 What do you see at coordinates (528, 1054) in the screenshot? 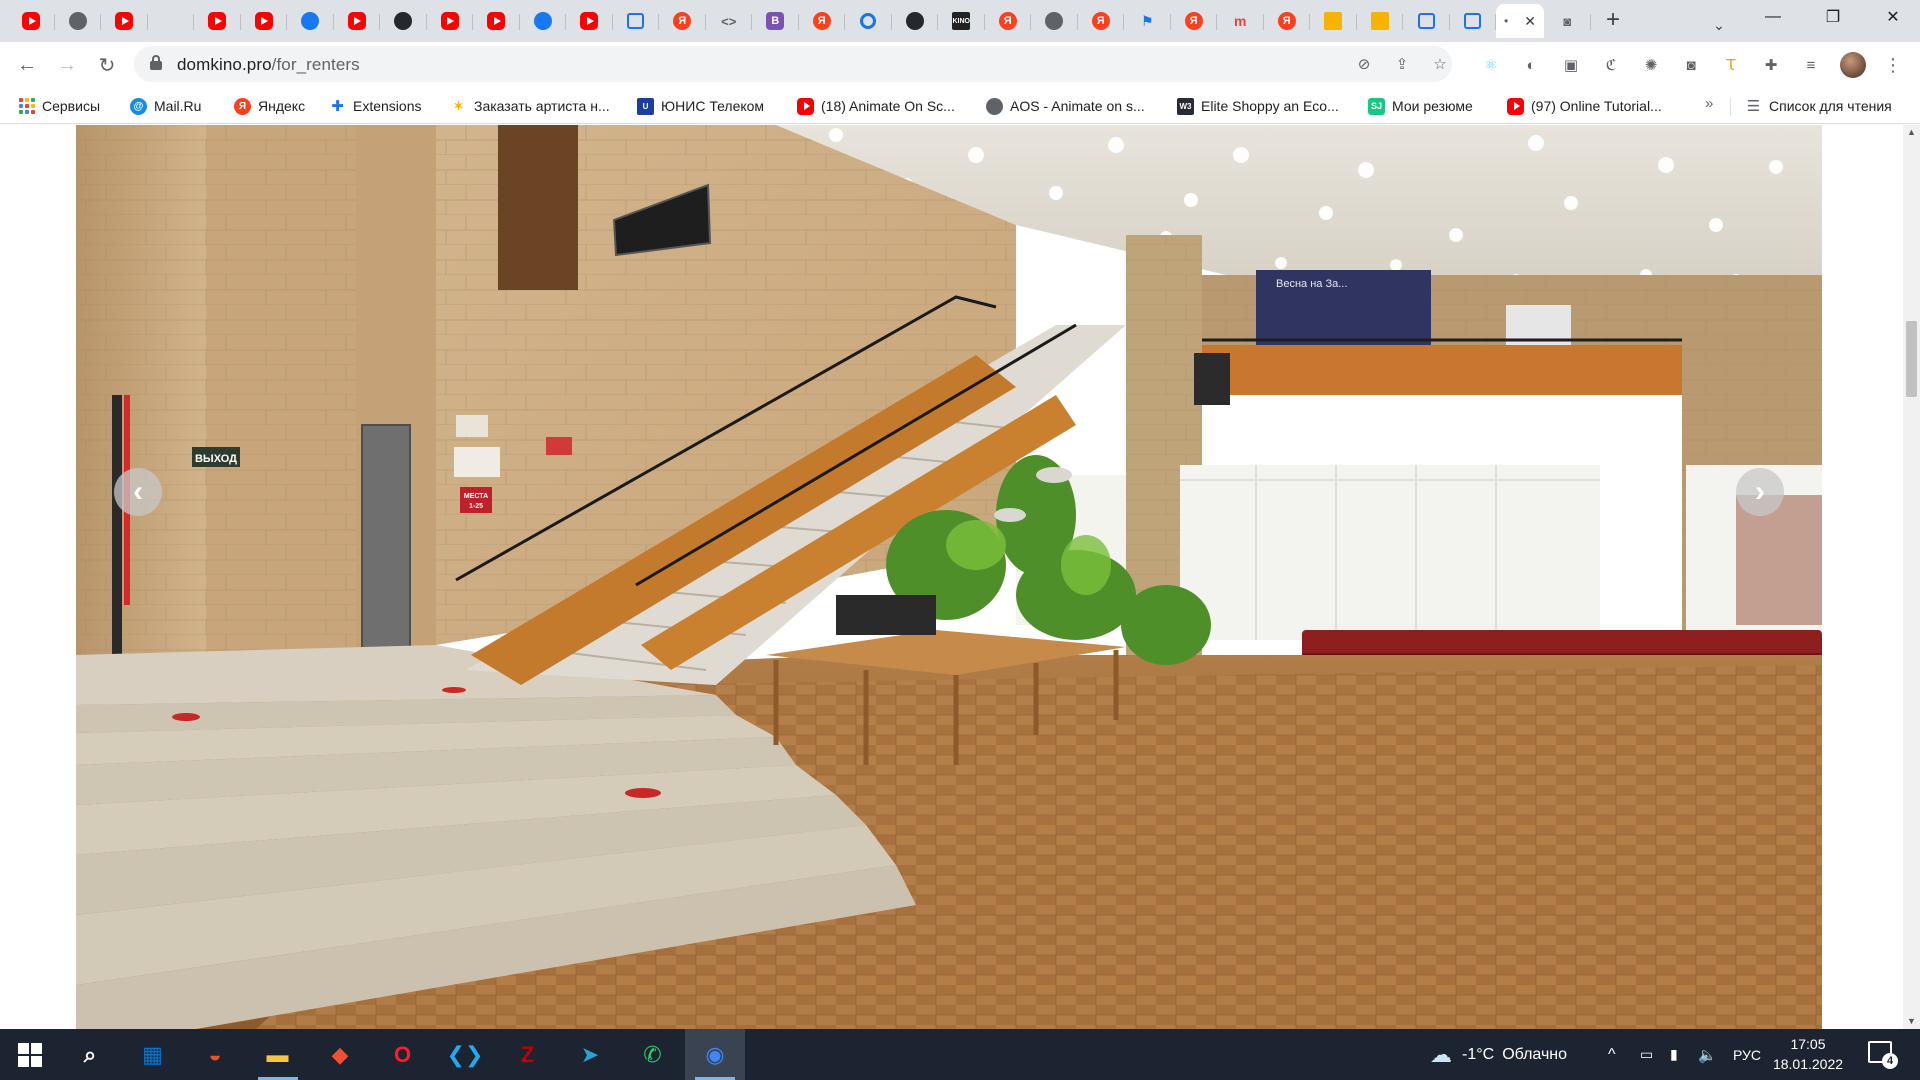
I see `taskbar-filezilla-button: Z` at bounding box center [528, 1054].